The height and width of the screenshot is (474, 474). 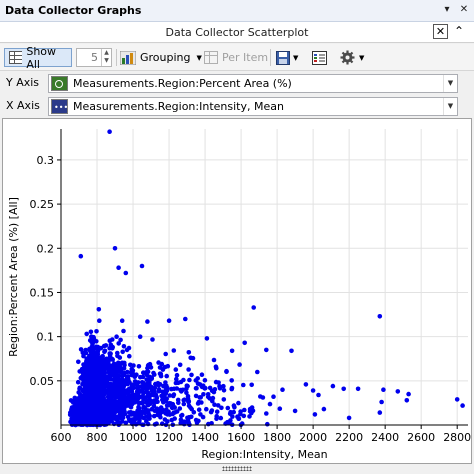 I want to click on save-button: ▼, so click(x=287, y=57).